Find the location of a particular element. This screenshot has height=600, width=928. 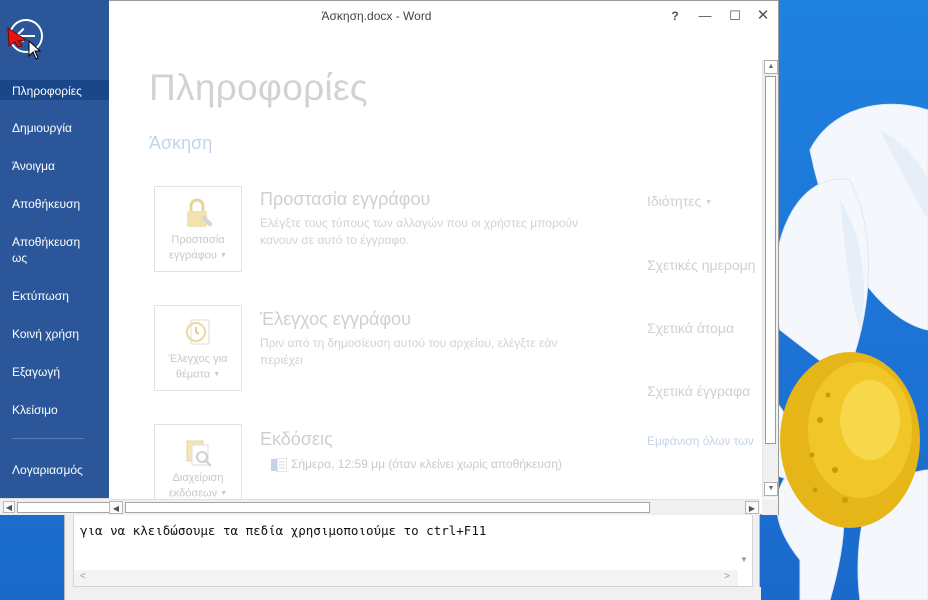

protect-heading: Προστασία εγγράφου is located at coordinates (345, 199).